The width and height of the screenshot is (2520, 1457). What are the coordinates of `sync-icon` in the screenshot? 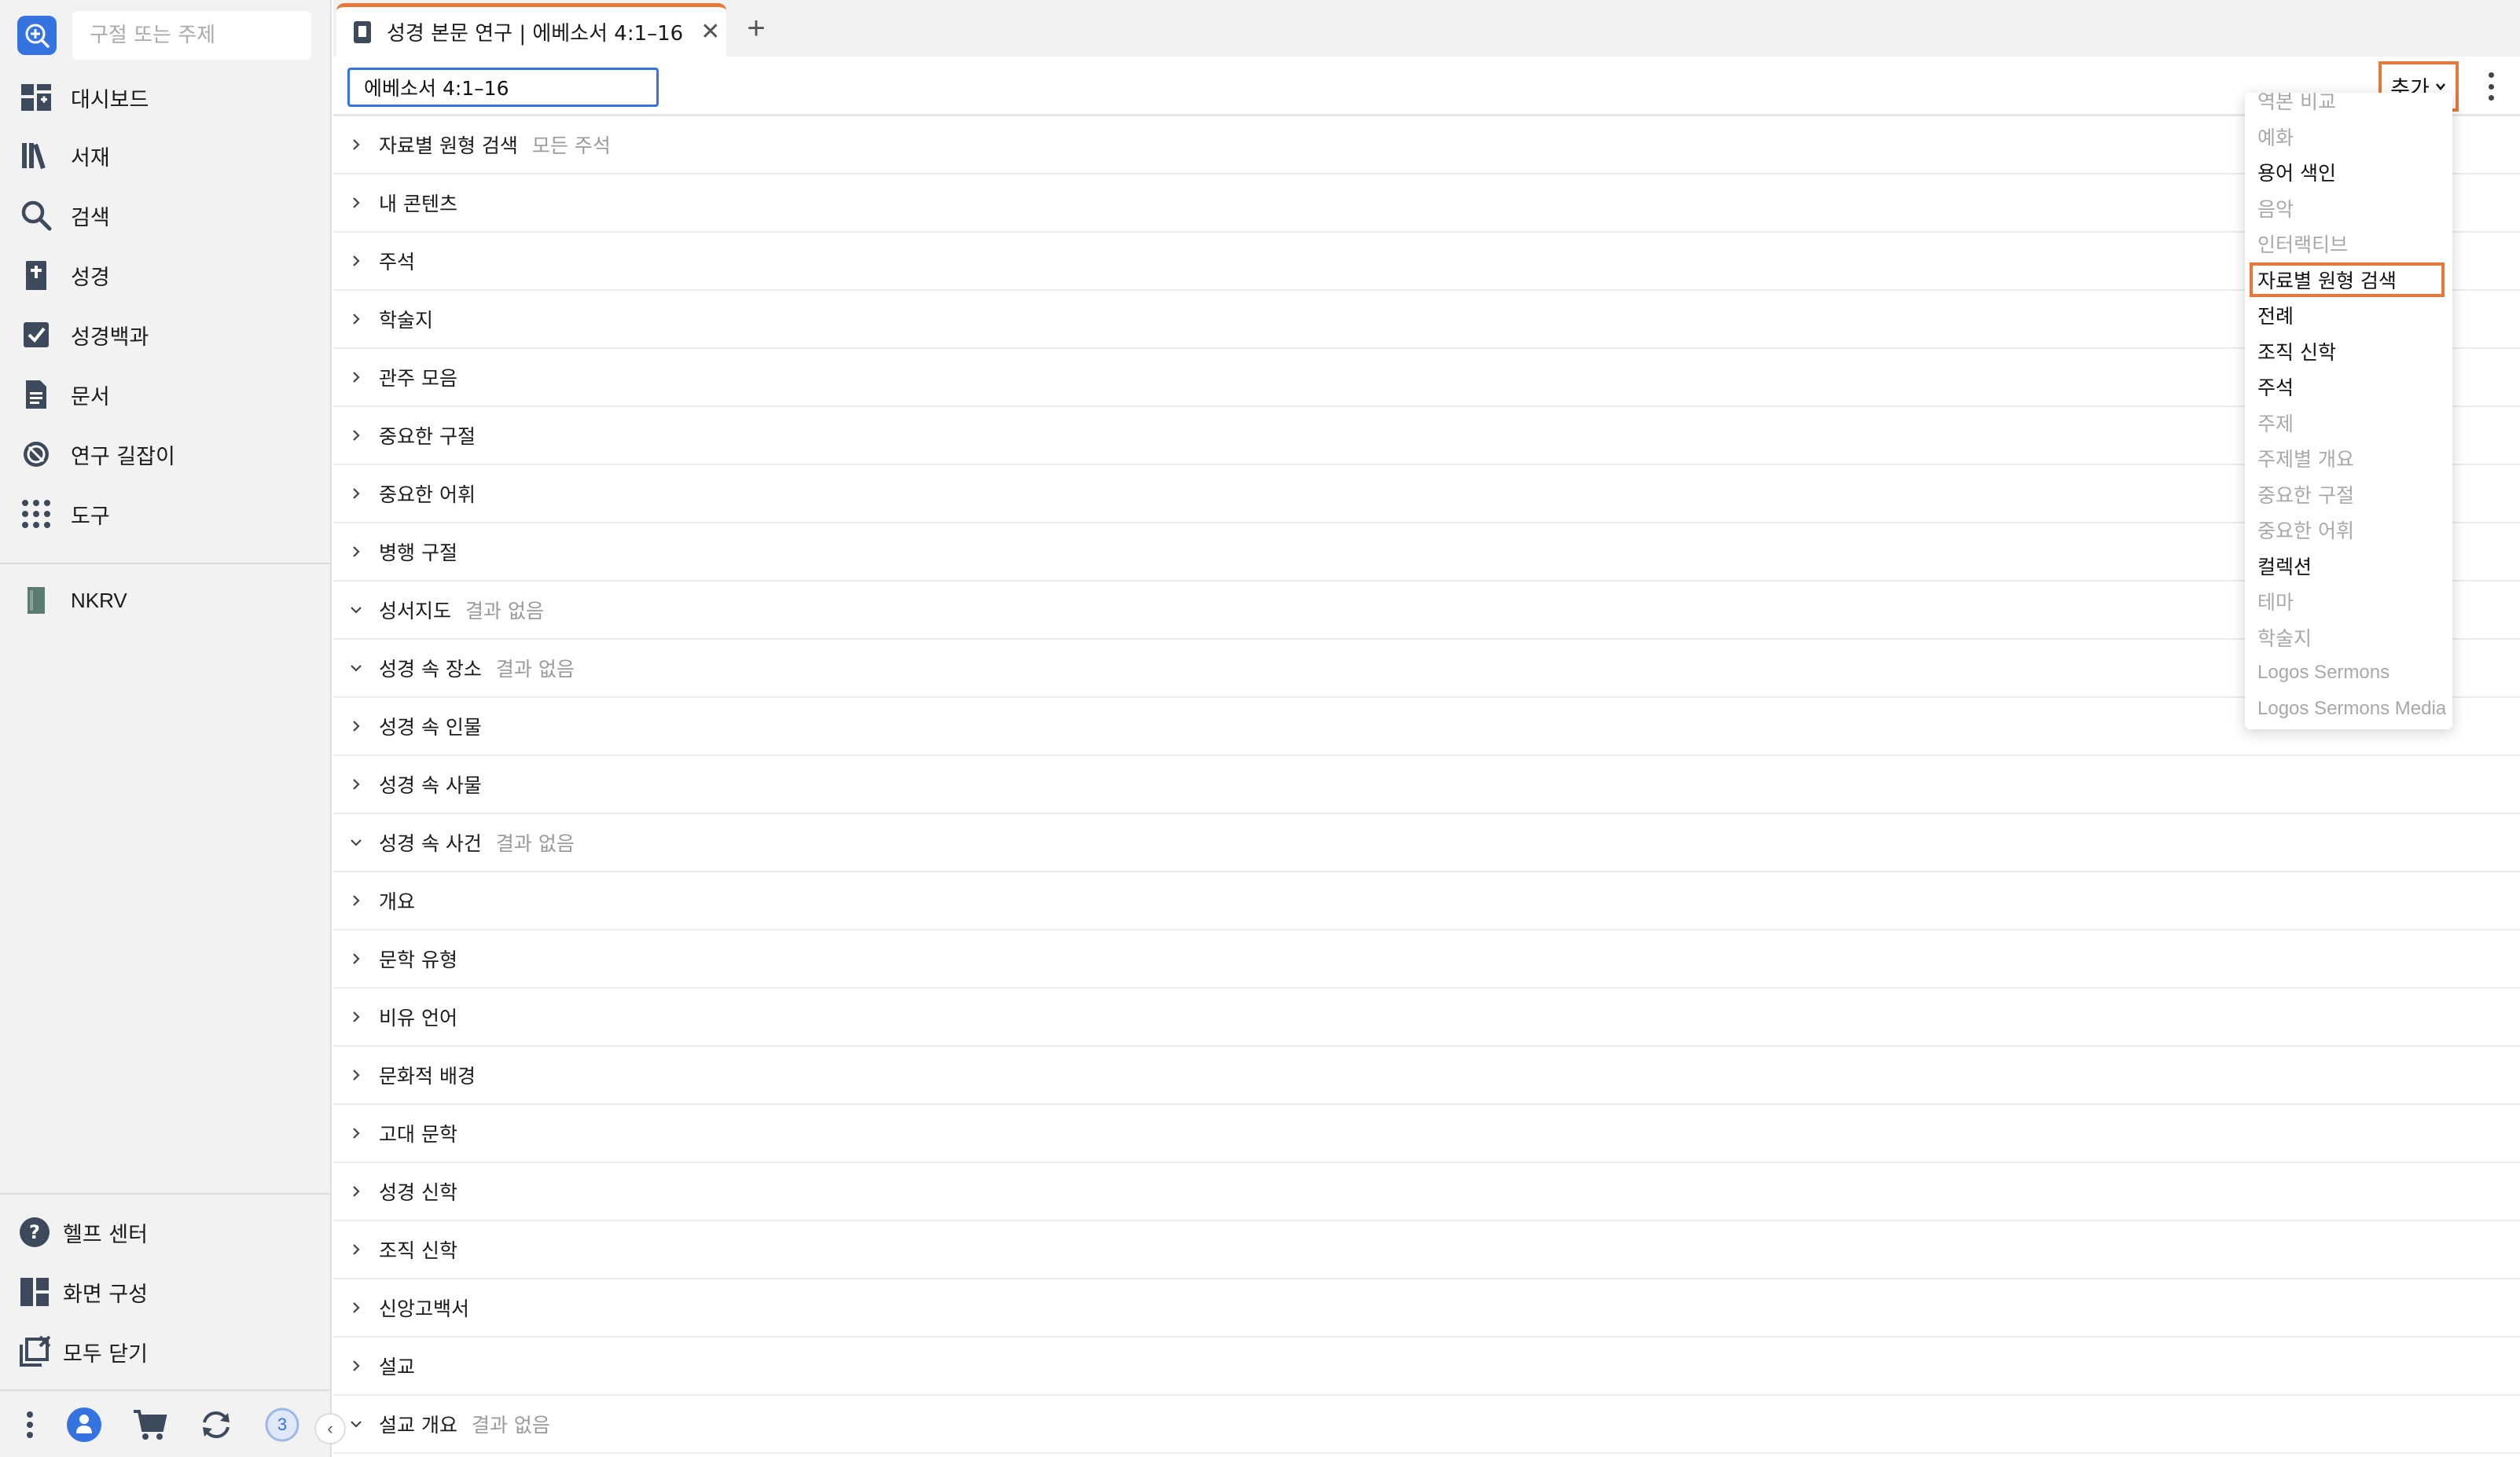 It's located at (216, 1424).